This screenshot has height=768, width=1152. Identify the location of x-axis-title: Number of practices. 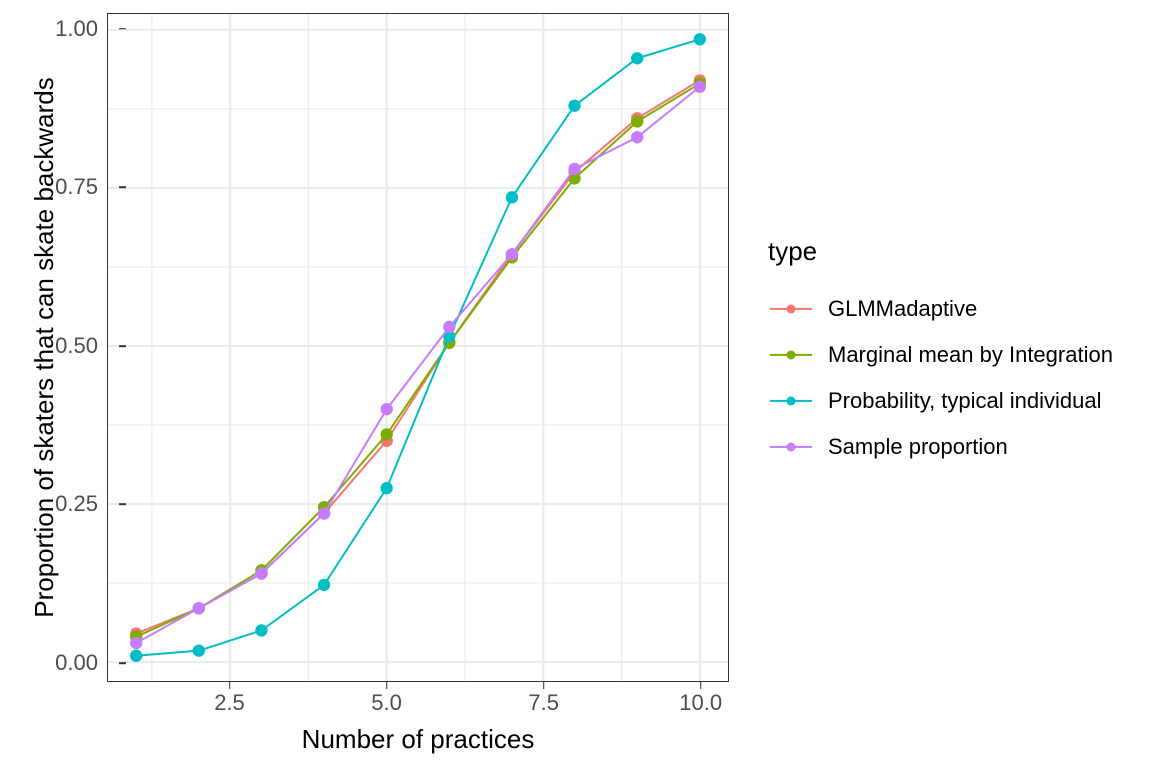
(418, 739).